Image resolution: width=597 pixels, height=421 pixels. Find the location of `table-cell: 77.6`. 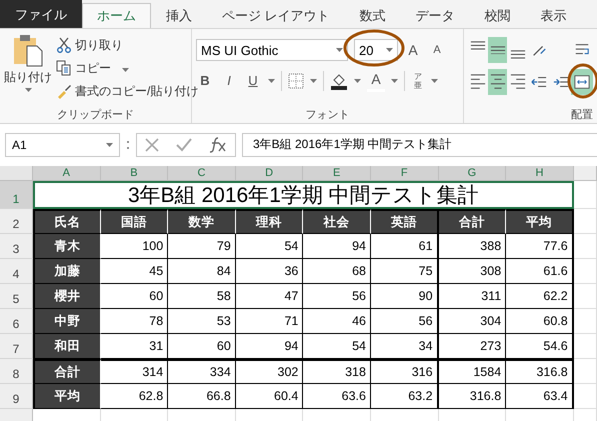

table-cell: 77.6 is located at coordinates (540, 246).